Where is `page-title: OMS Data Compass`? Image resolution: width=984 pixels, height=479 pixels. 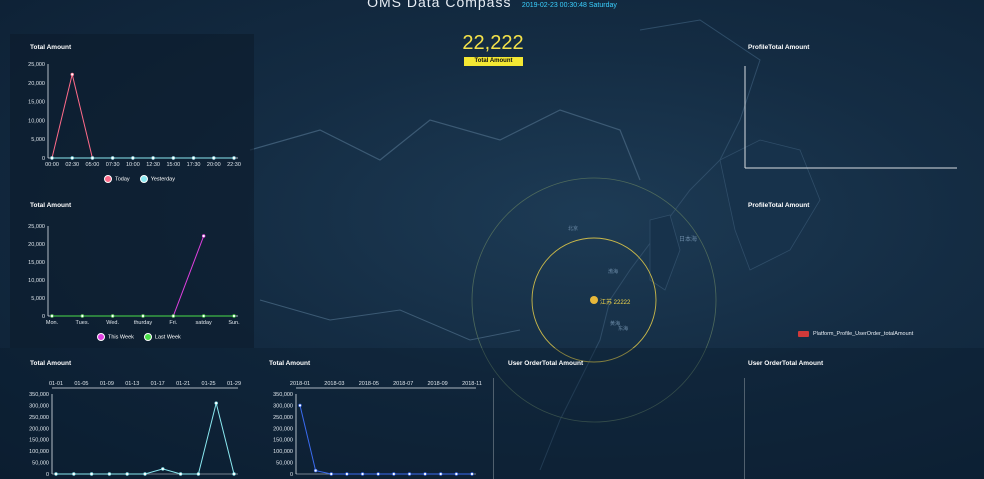 page-title: OMS Data Compass is located at coordinates (439, 5).